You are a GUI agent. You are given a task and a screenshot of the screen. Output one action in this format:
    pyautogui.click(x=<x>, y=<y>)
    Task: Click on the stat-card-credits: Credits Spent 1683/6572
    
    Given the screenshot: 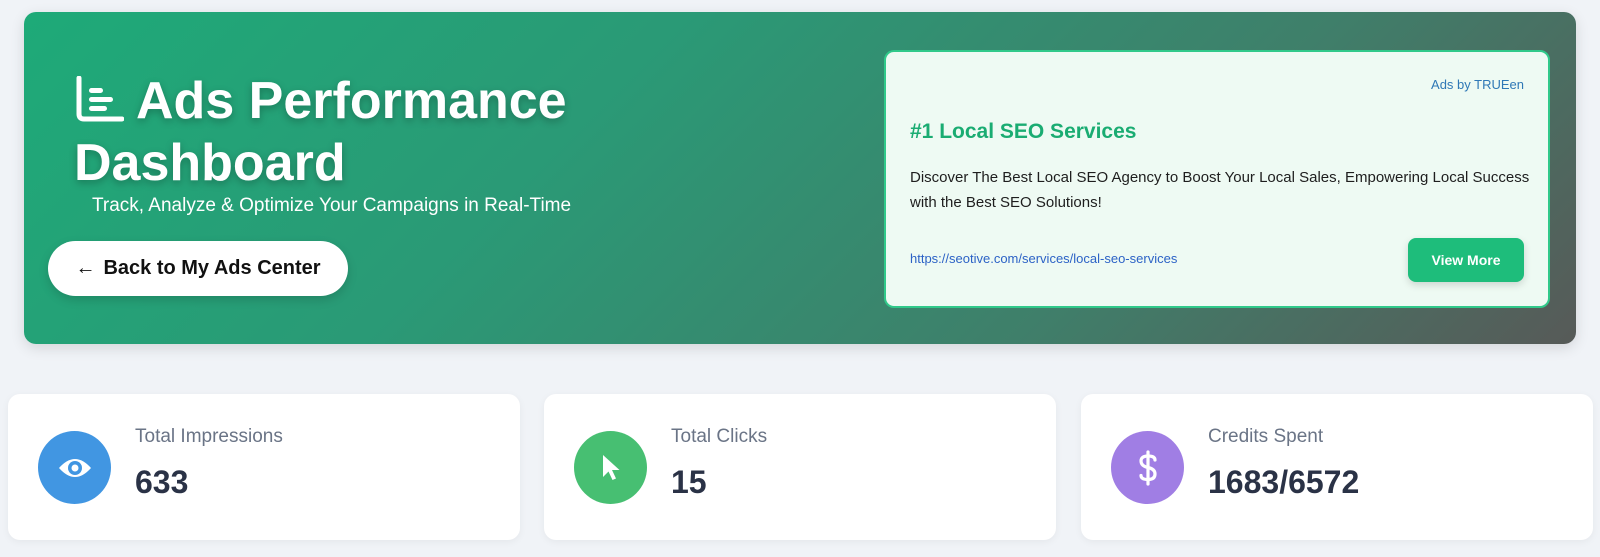 What is the action you would take?
    pyautogui.click(x=1337, y=467)
    